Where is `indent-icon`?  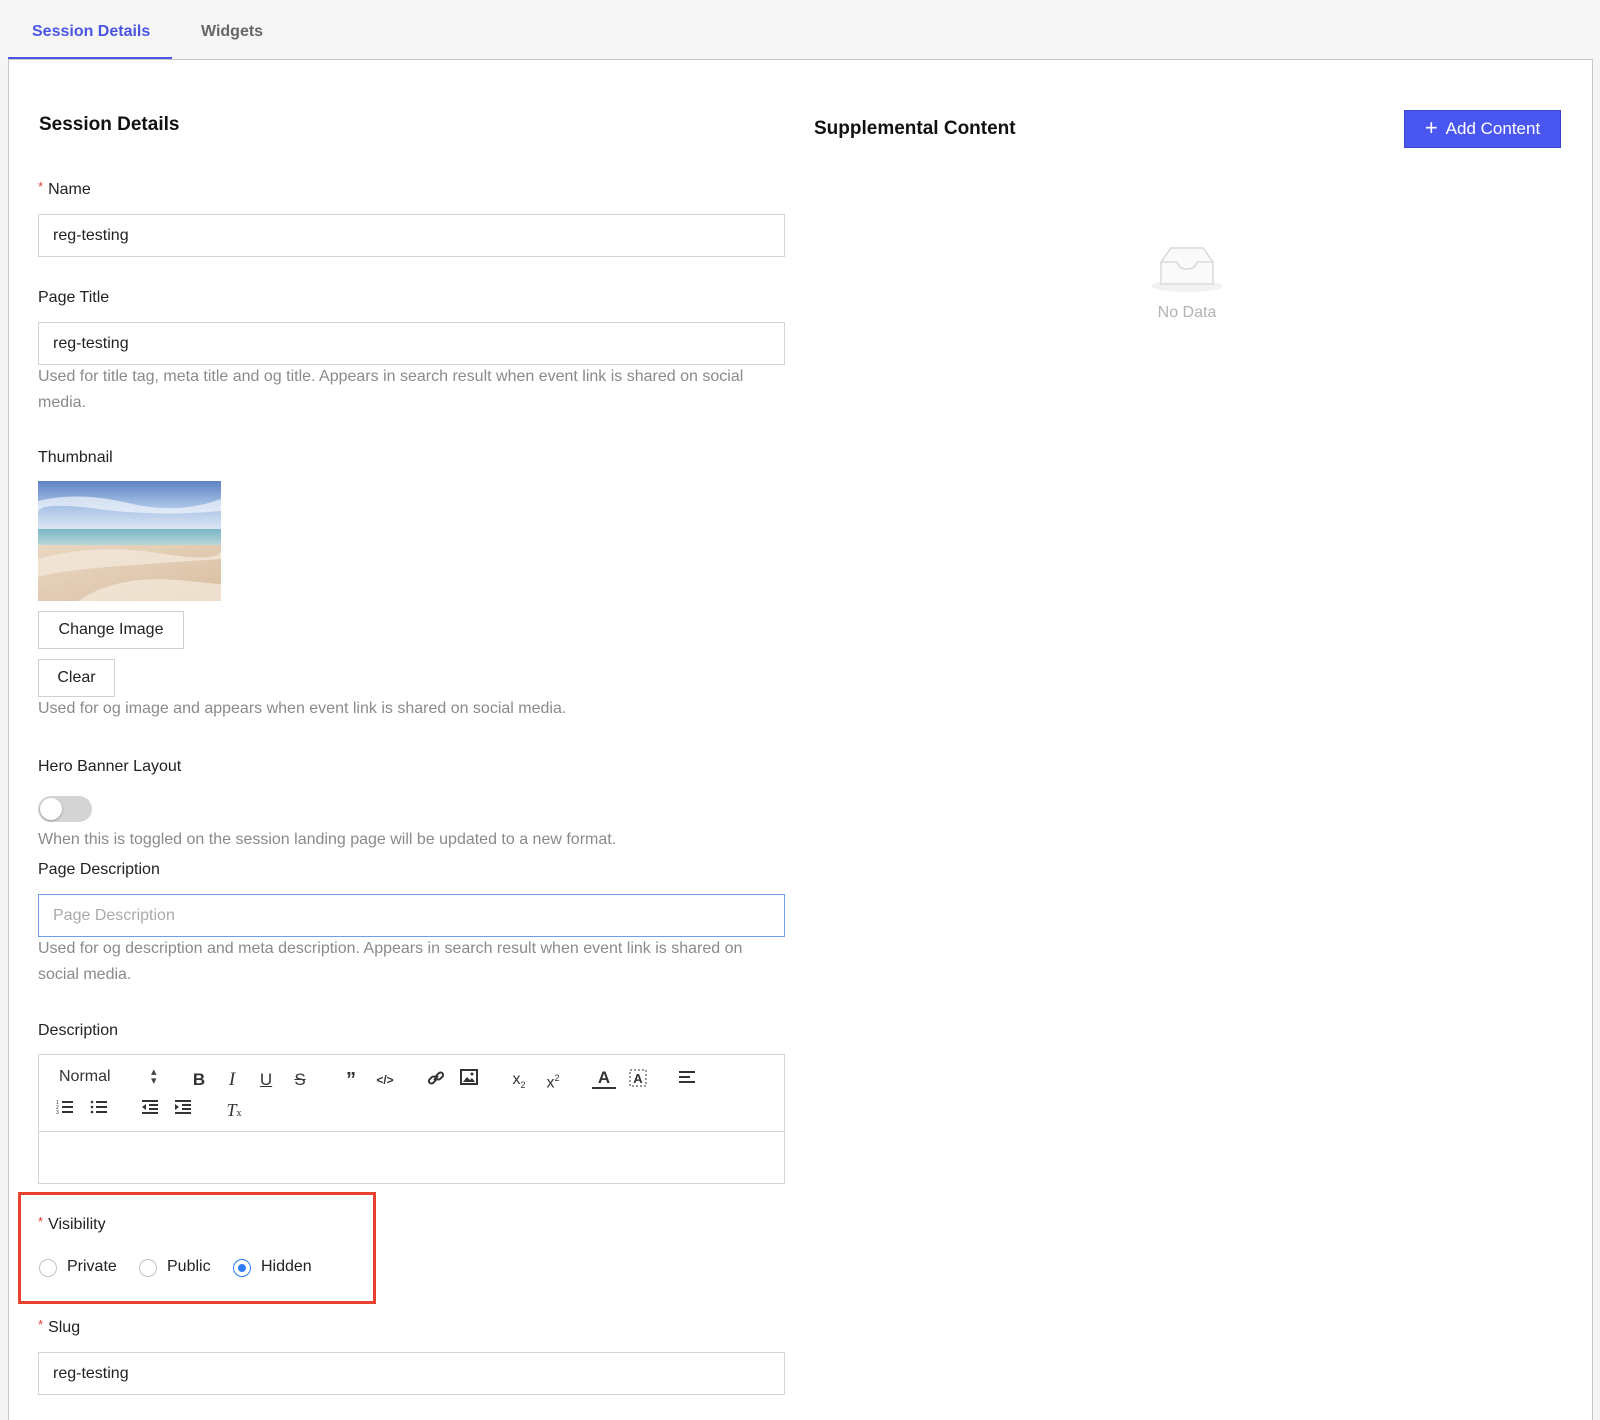
indent-icon is located at coordinates (183, 1110).